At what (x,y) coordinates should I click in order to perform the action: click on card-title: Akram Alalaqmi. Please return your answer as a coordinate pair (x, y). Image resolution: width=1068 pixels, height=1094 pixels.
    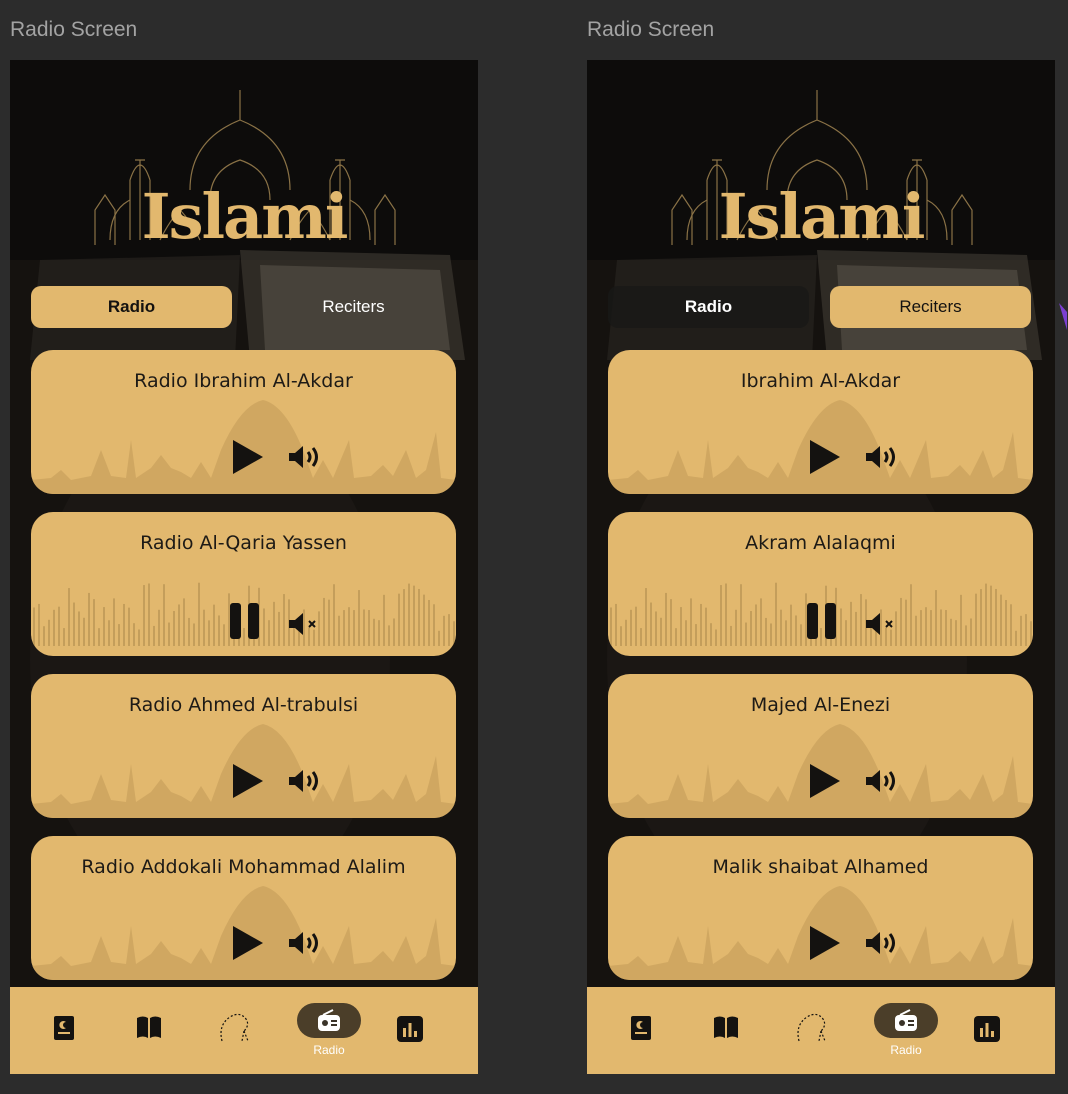
    Looking at the image, I should click on (820, 543).